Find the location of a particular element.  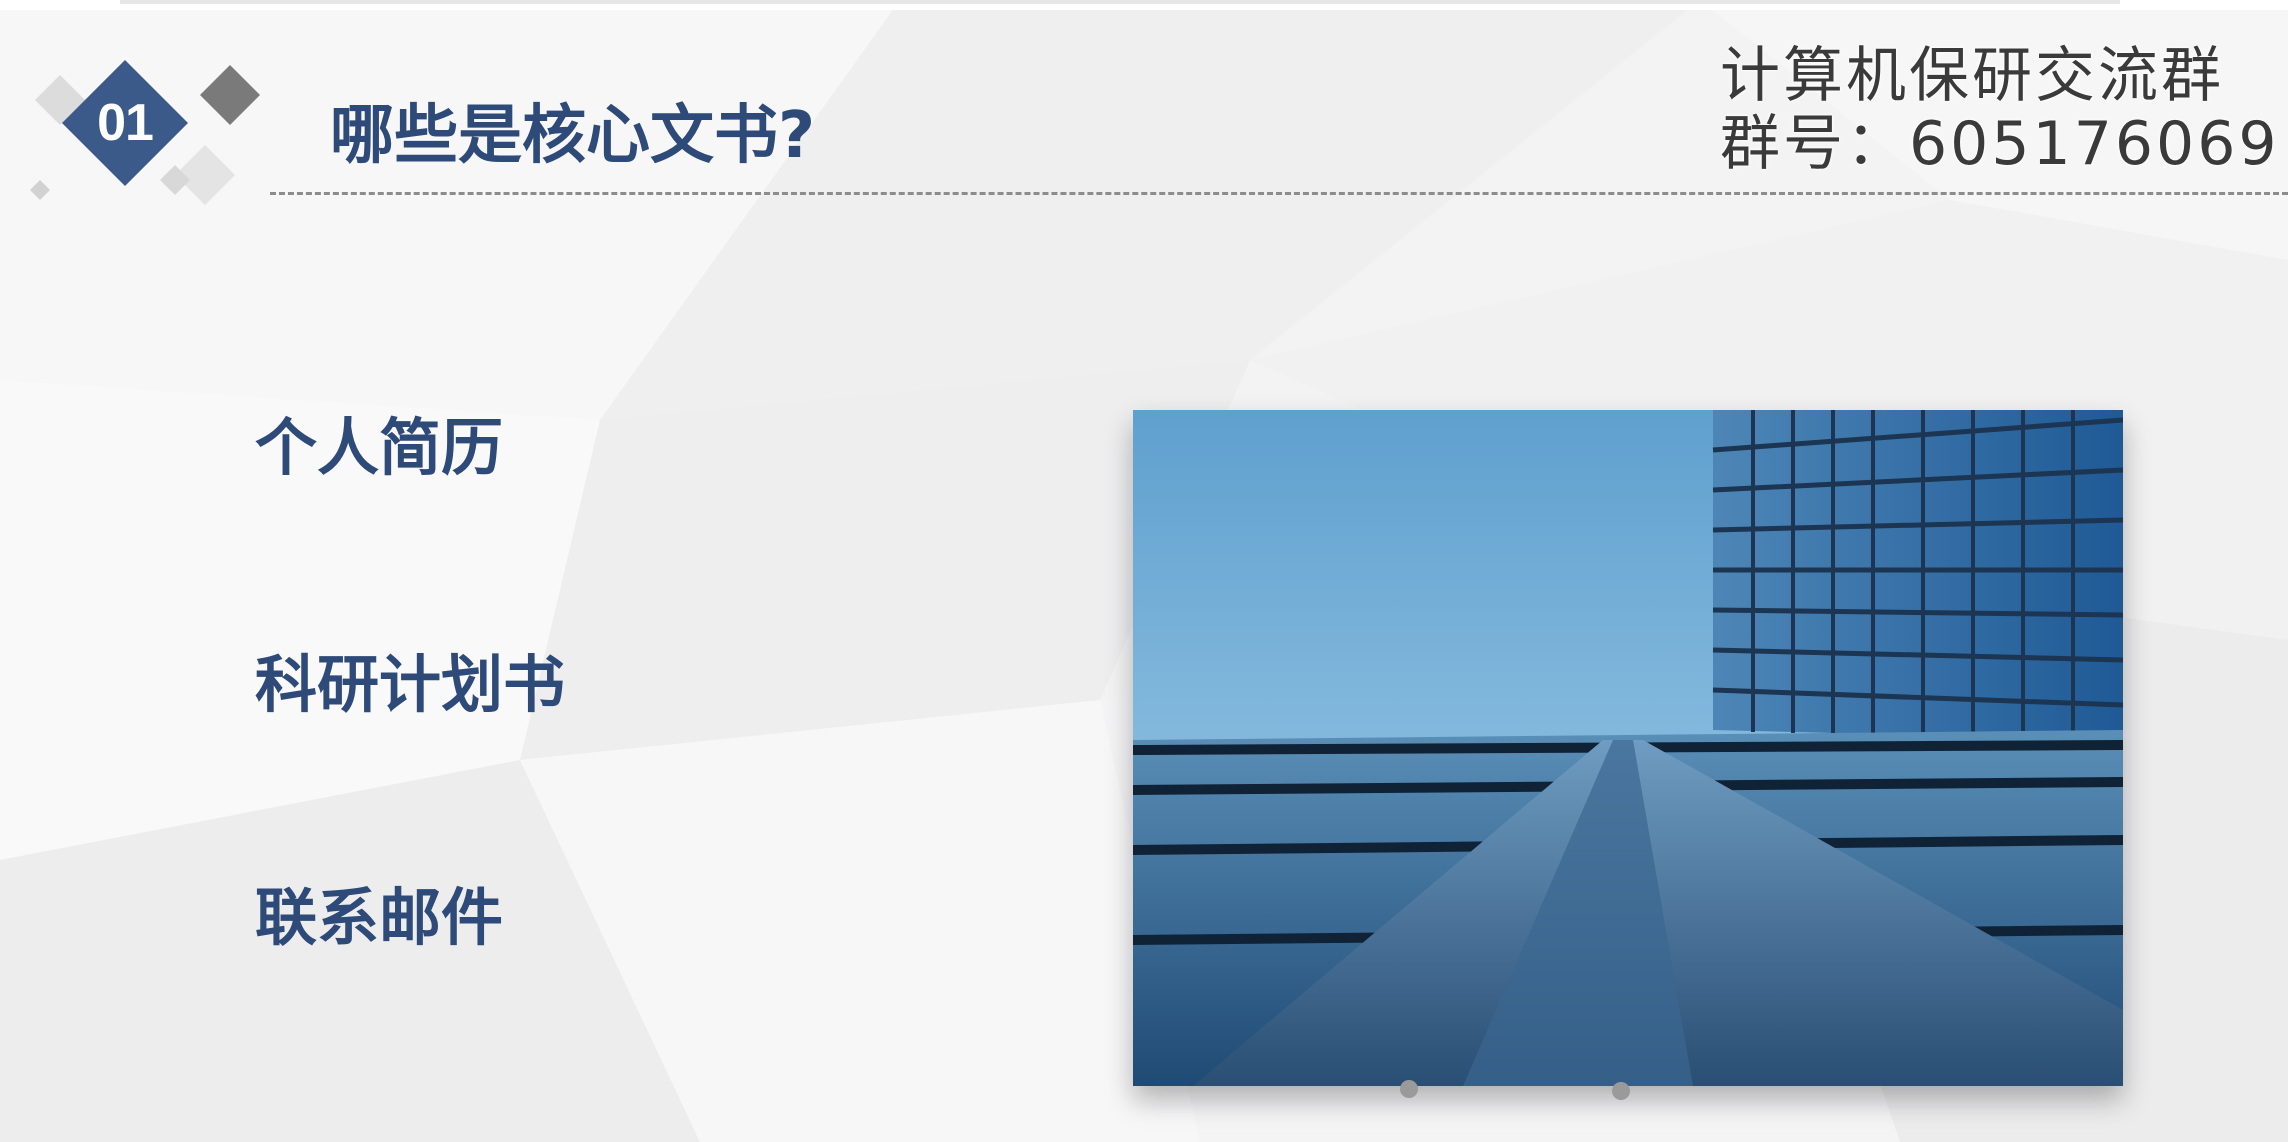

doc-item-research-plan: 科研计划书 is located at coordinates (410, 684).